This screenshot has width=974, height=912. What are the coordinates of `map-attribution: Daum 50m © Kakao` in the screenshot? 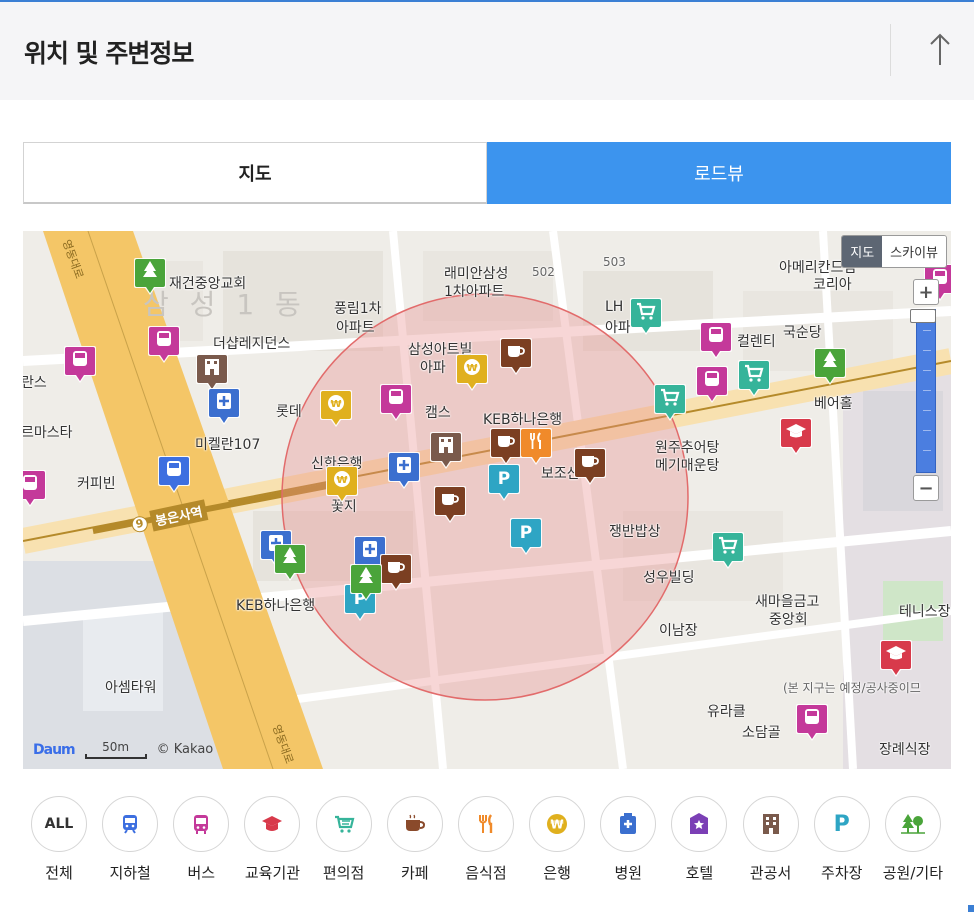 It's located at (123, 749).